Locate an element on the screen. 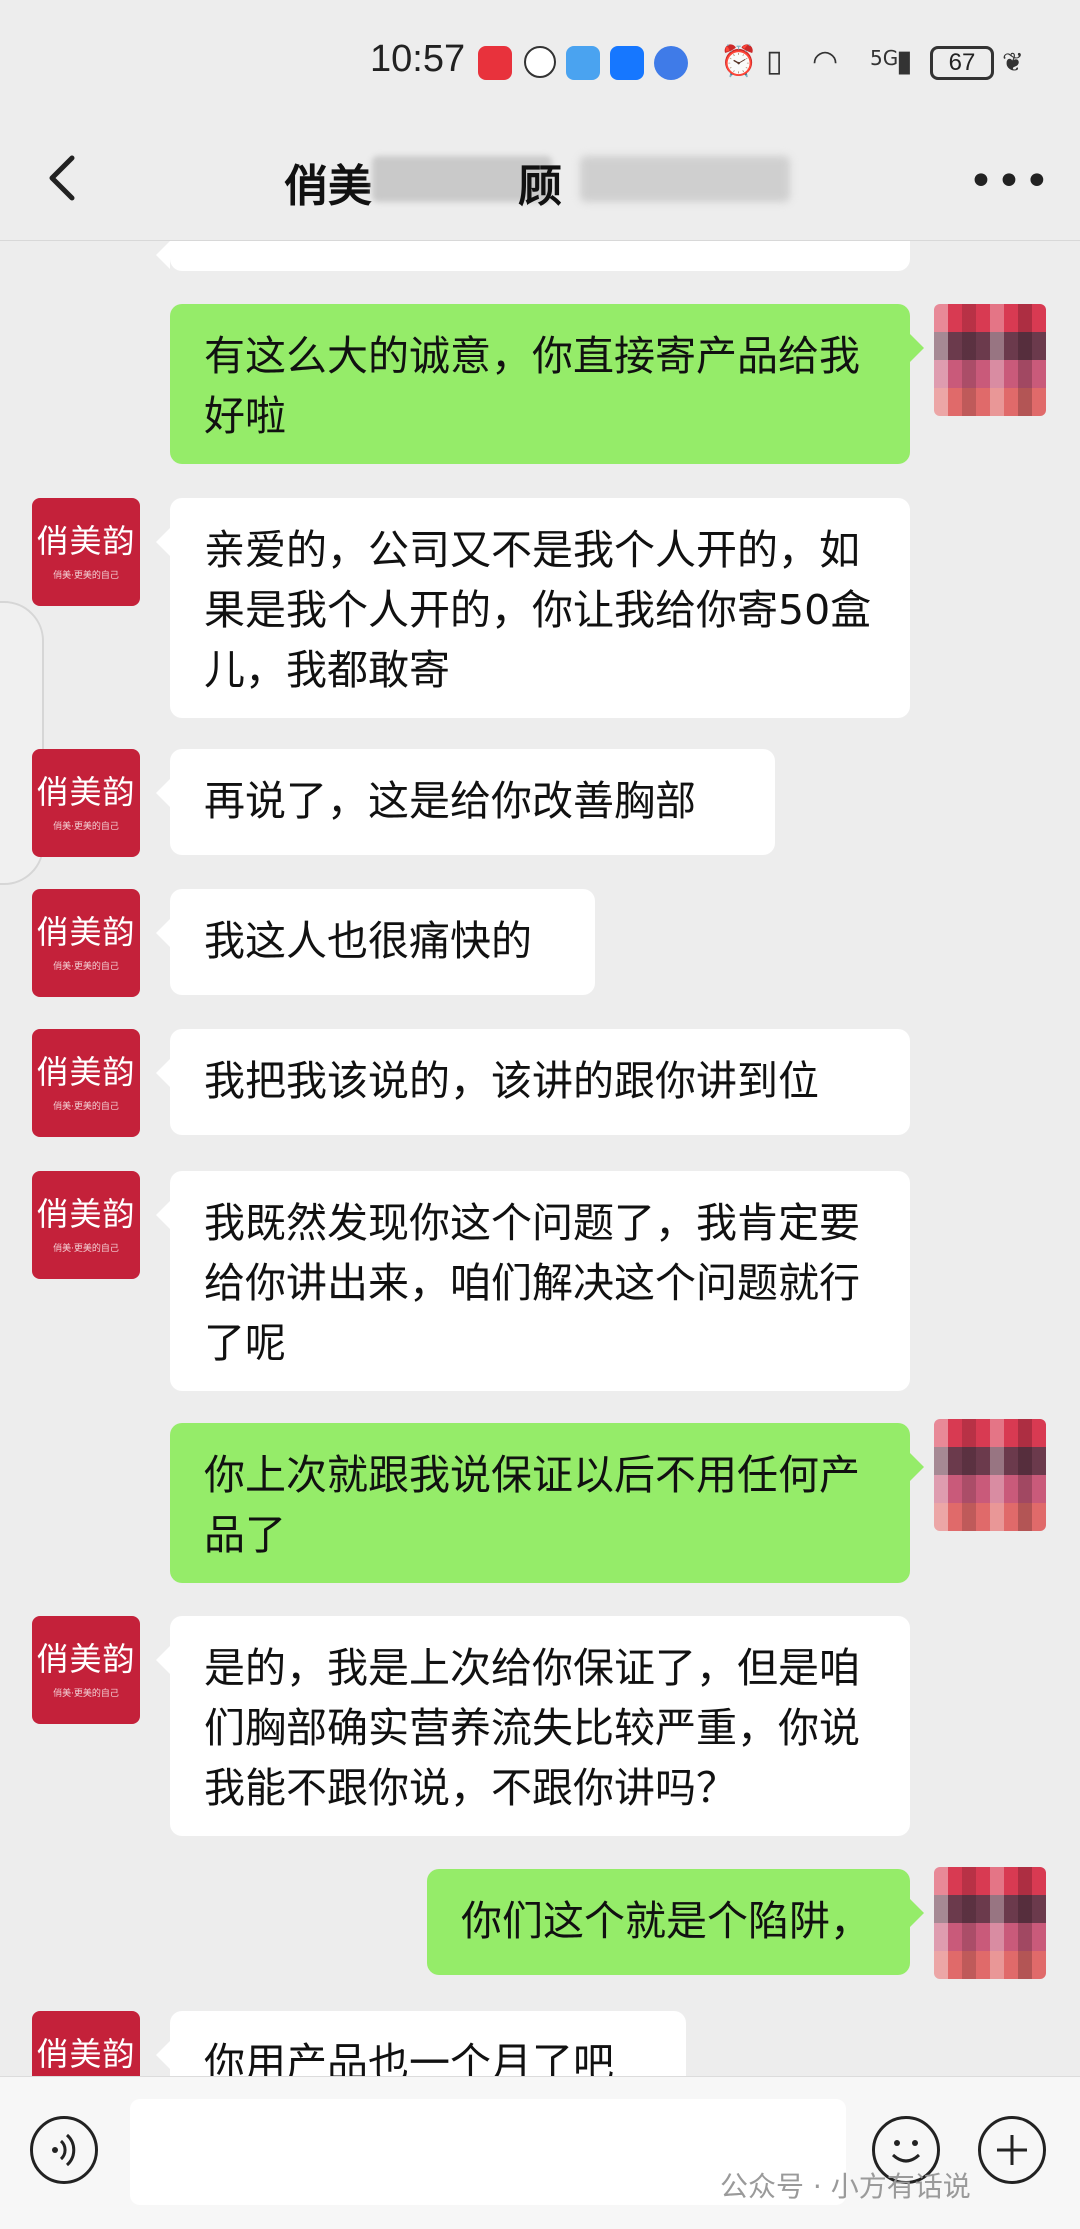 The height and width of the screenshot is (2229, 1080). chat-header: 俏美 顾 ••• is located at coordinates (540, 180).